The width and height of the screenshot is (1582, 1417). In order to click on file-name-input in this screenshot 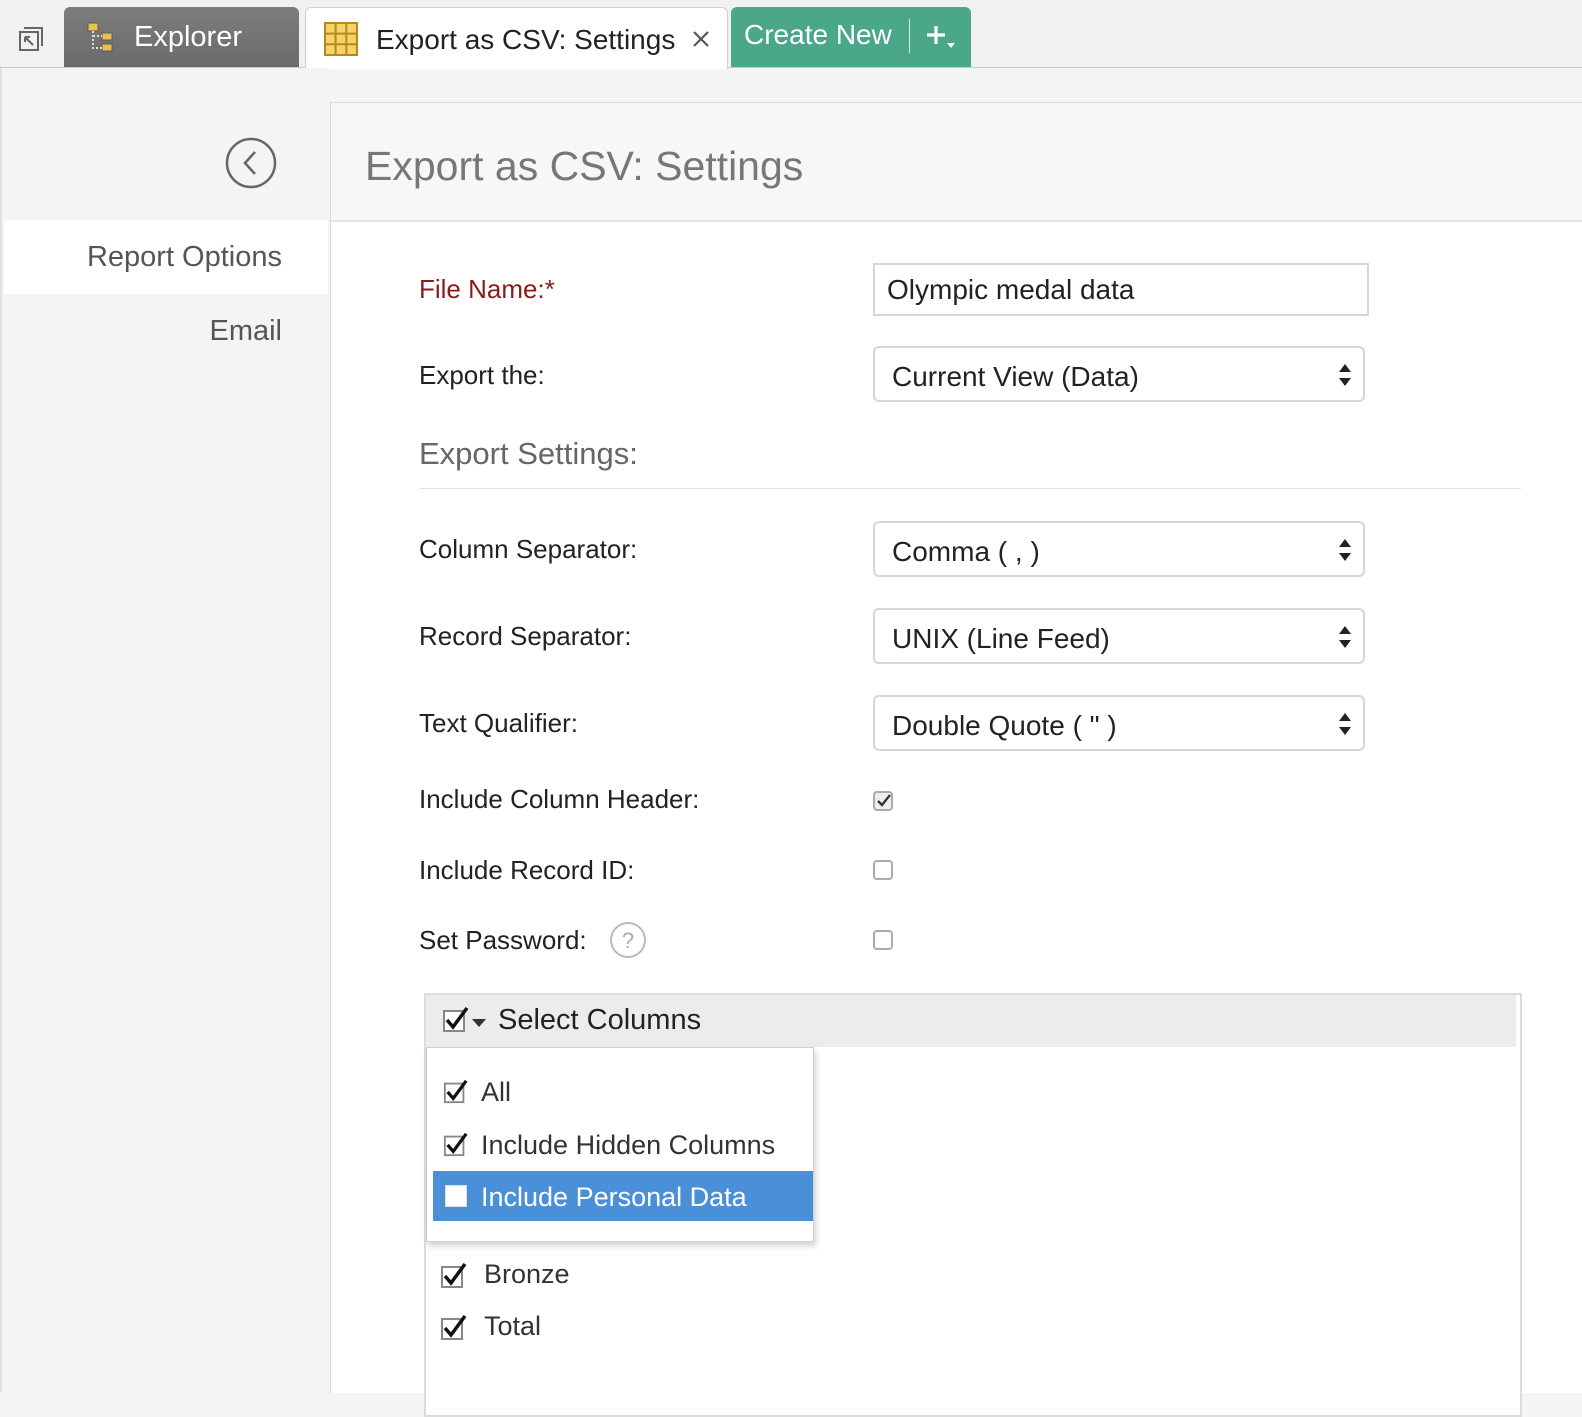, I will do `click(1121, 289)`.